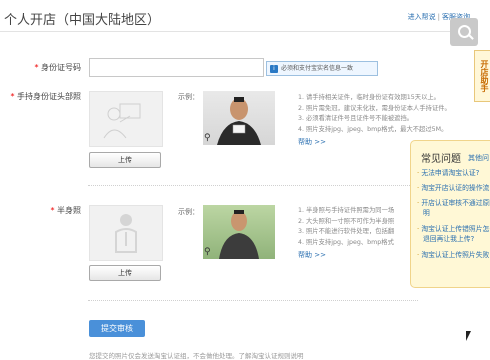 The image size is (490, 360). What do you see at coordinates (125, 273) in the screenshot?
I see `upload-half-body-button: 上传` at bounding box center [125, 273].